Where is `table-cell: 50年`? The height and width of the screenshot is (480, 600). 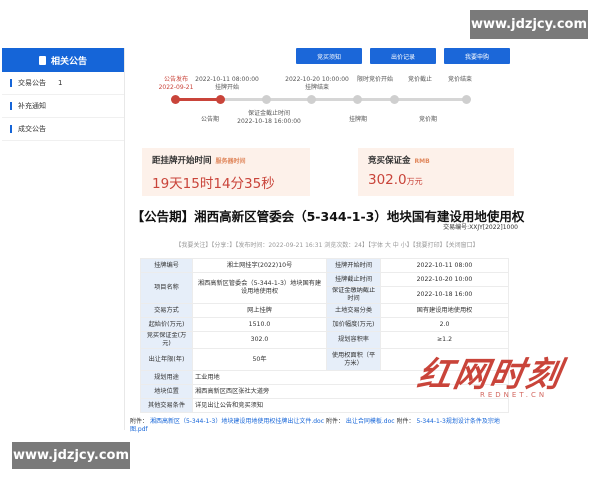
table-cell: 50年 is located at coordinates (259, 359).